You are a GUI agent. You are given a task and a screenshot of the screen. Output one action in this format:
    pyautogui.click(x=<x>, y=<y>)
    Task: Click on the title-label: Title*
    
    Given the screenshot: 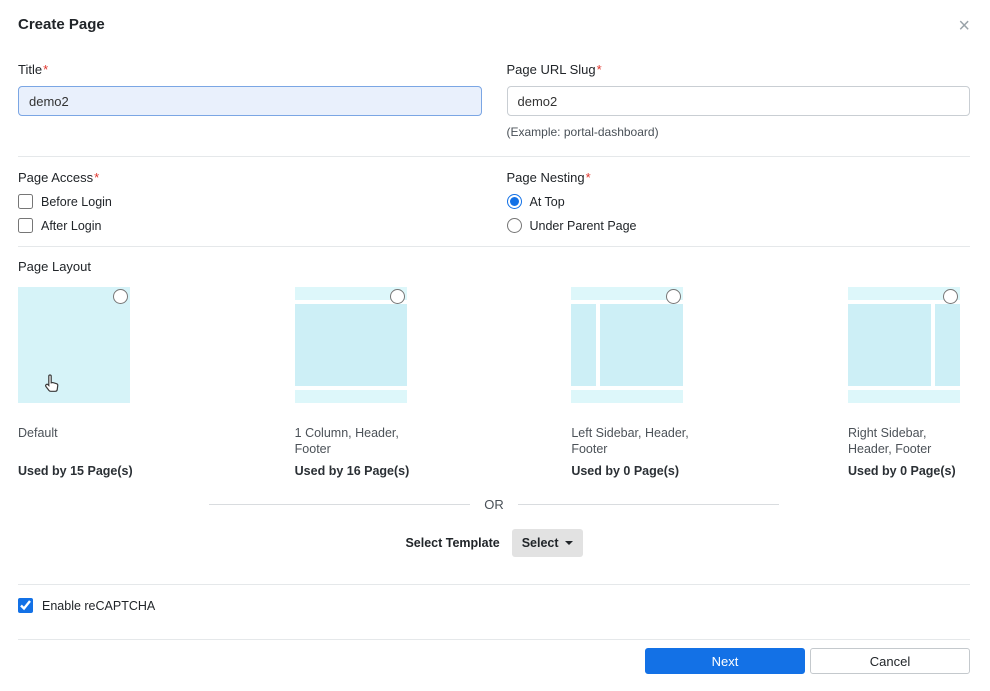 What is the action you would take?
    pyautogui.click(x=250, y=69)
    